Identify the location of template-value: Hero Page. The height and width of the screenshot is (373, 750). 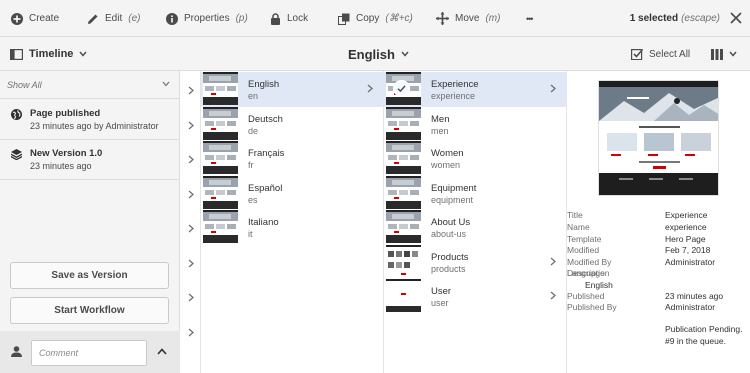
(685, 239).